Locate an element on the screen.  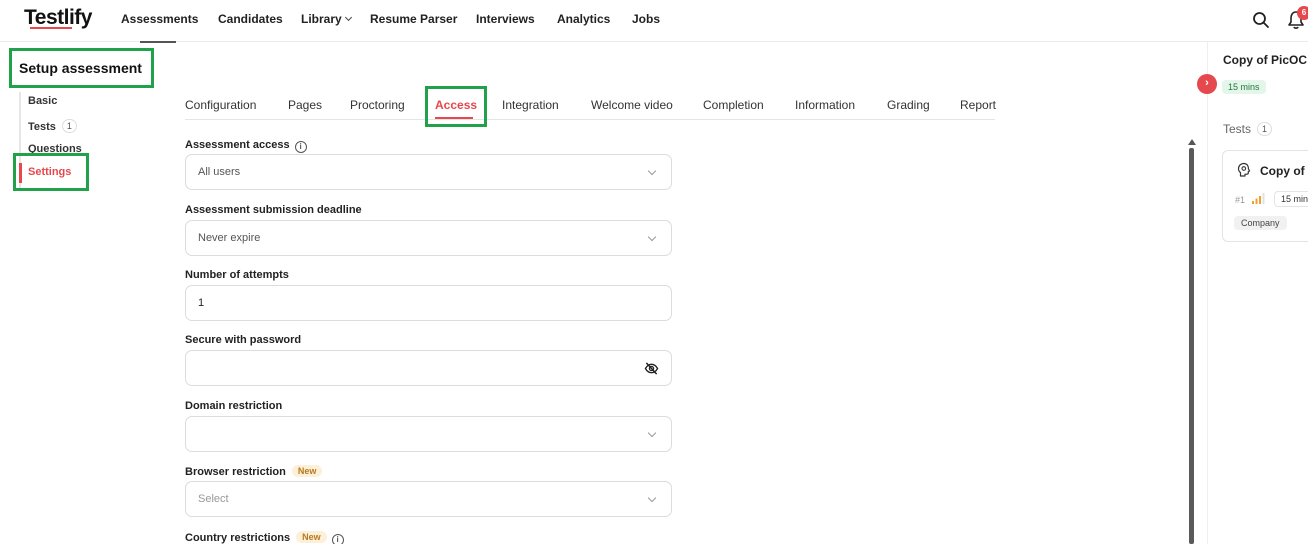
country-restrictions-label-text: Country restrictions is located at coordinates (238, 538).